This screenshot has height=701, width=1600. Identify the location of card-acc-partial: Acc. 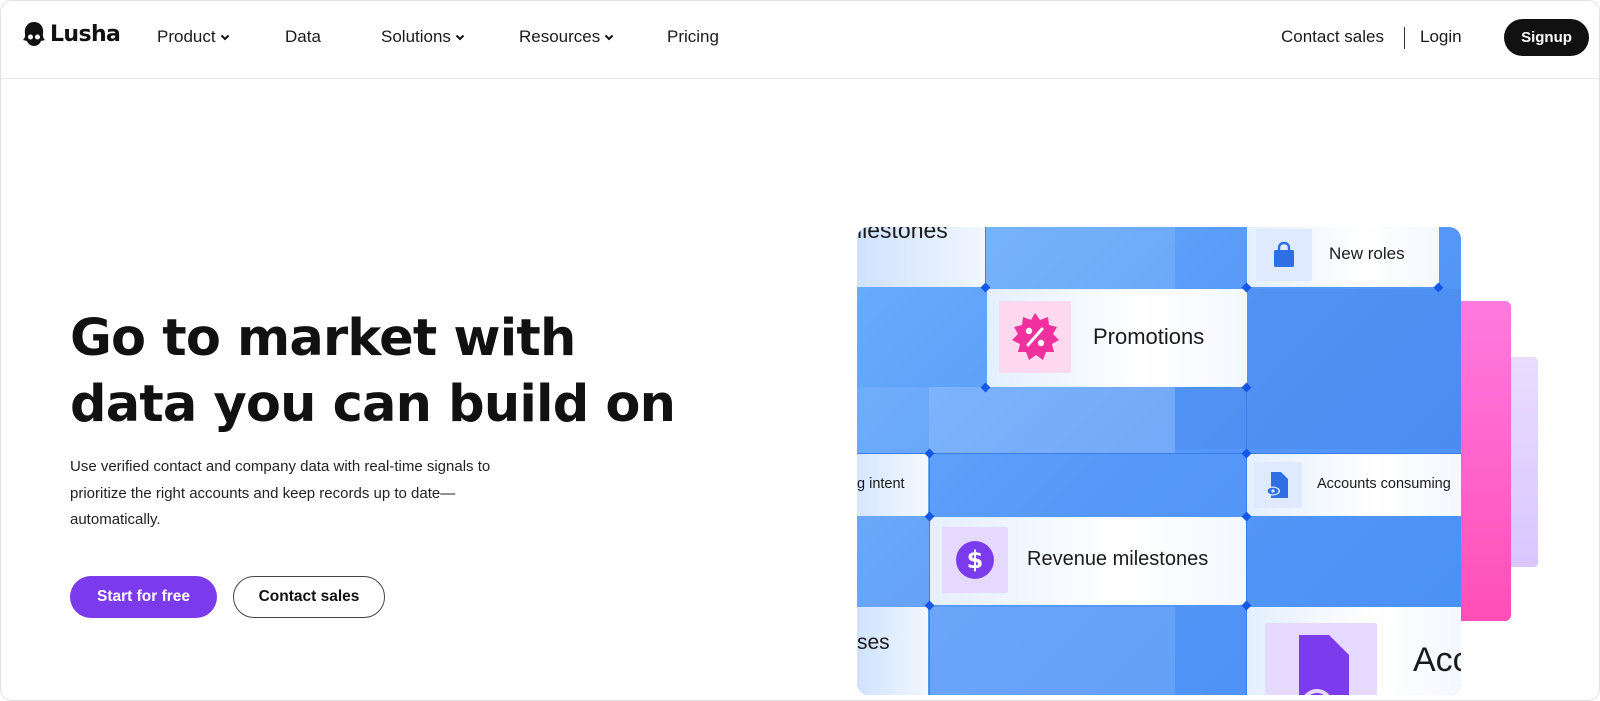
(1354, 651).